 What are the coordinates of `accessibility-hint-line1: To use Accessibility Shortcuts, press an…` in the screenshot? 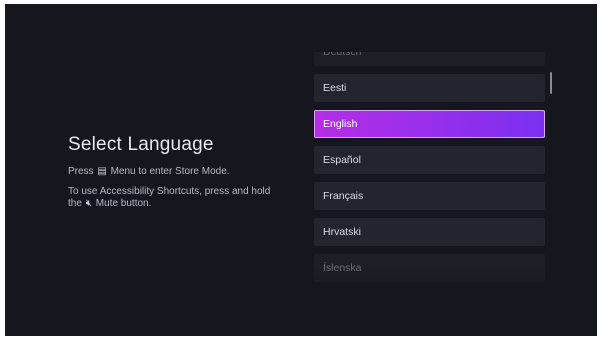 It's located at (169, 191).